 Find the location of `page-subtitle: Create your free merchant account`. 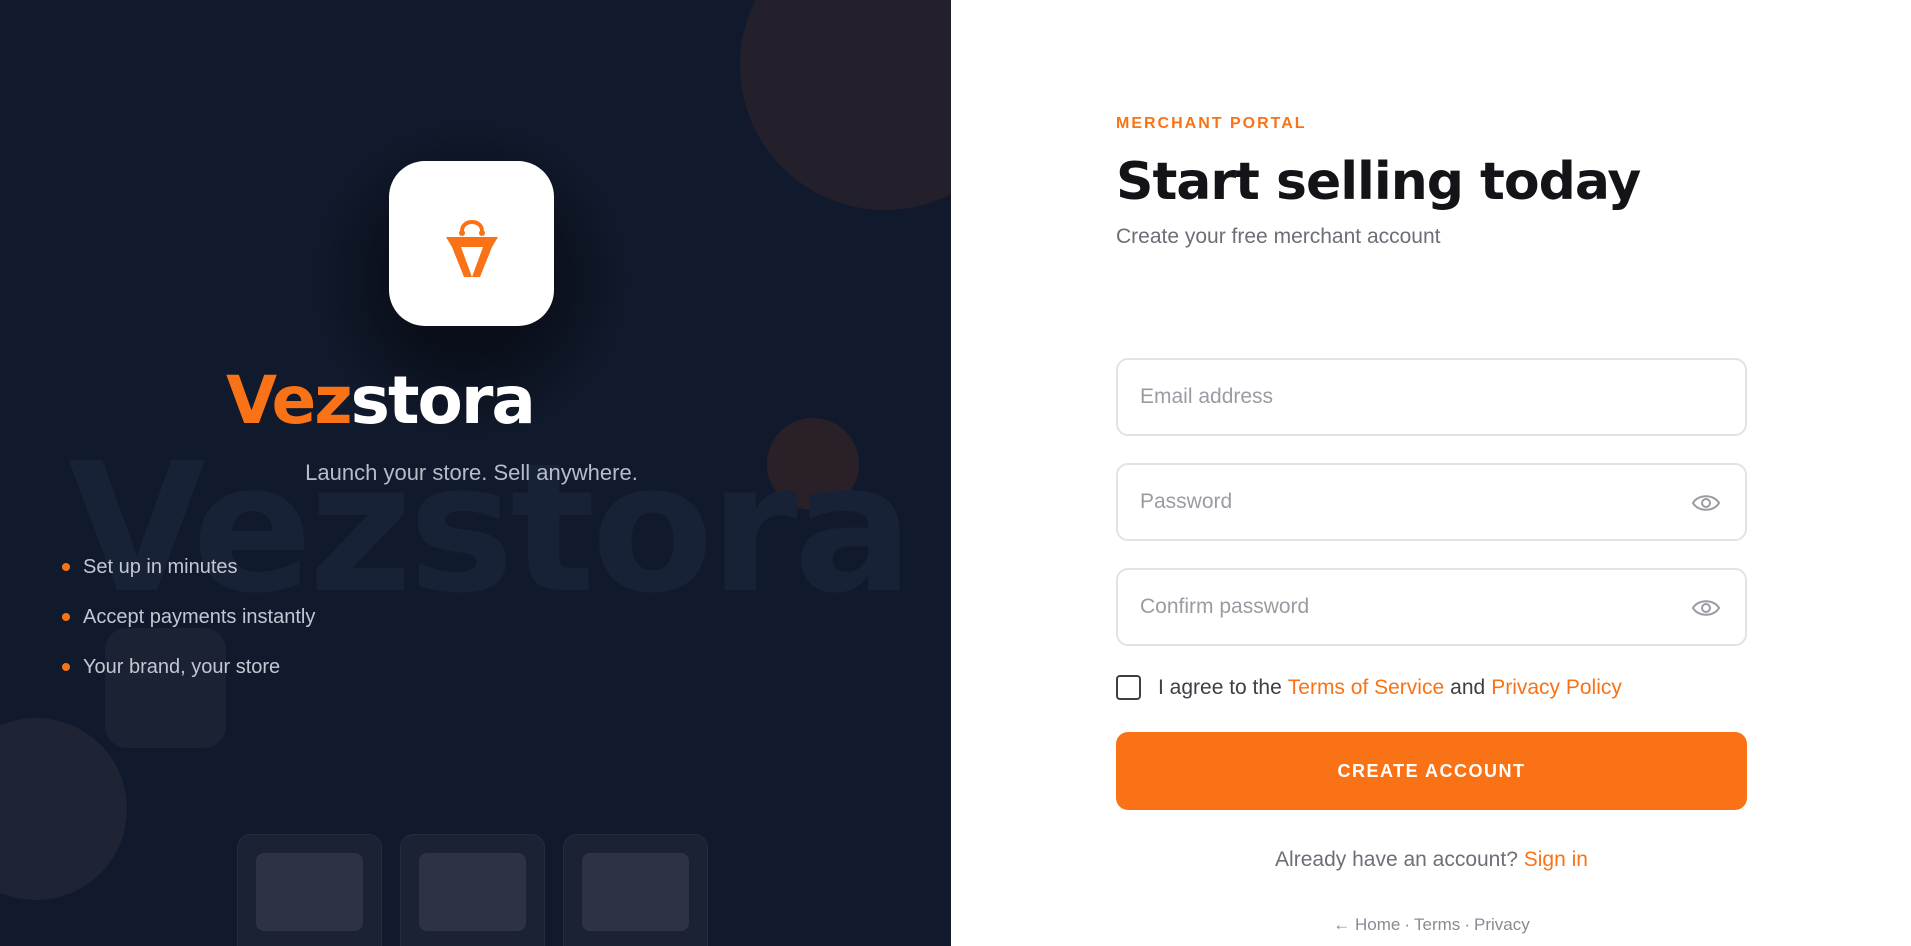

page-subtitle: Create your free merchant account is located at coordinates (1278, 236).